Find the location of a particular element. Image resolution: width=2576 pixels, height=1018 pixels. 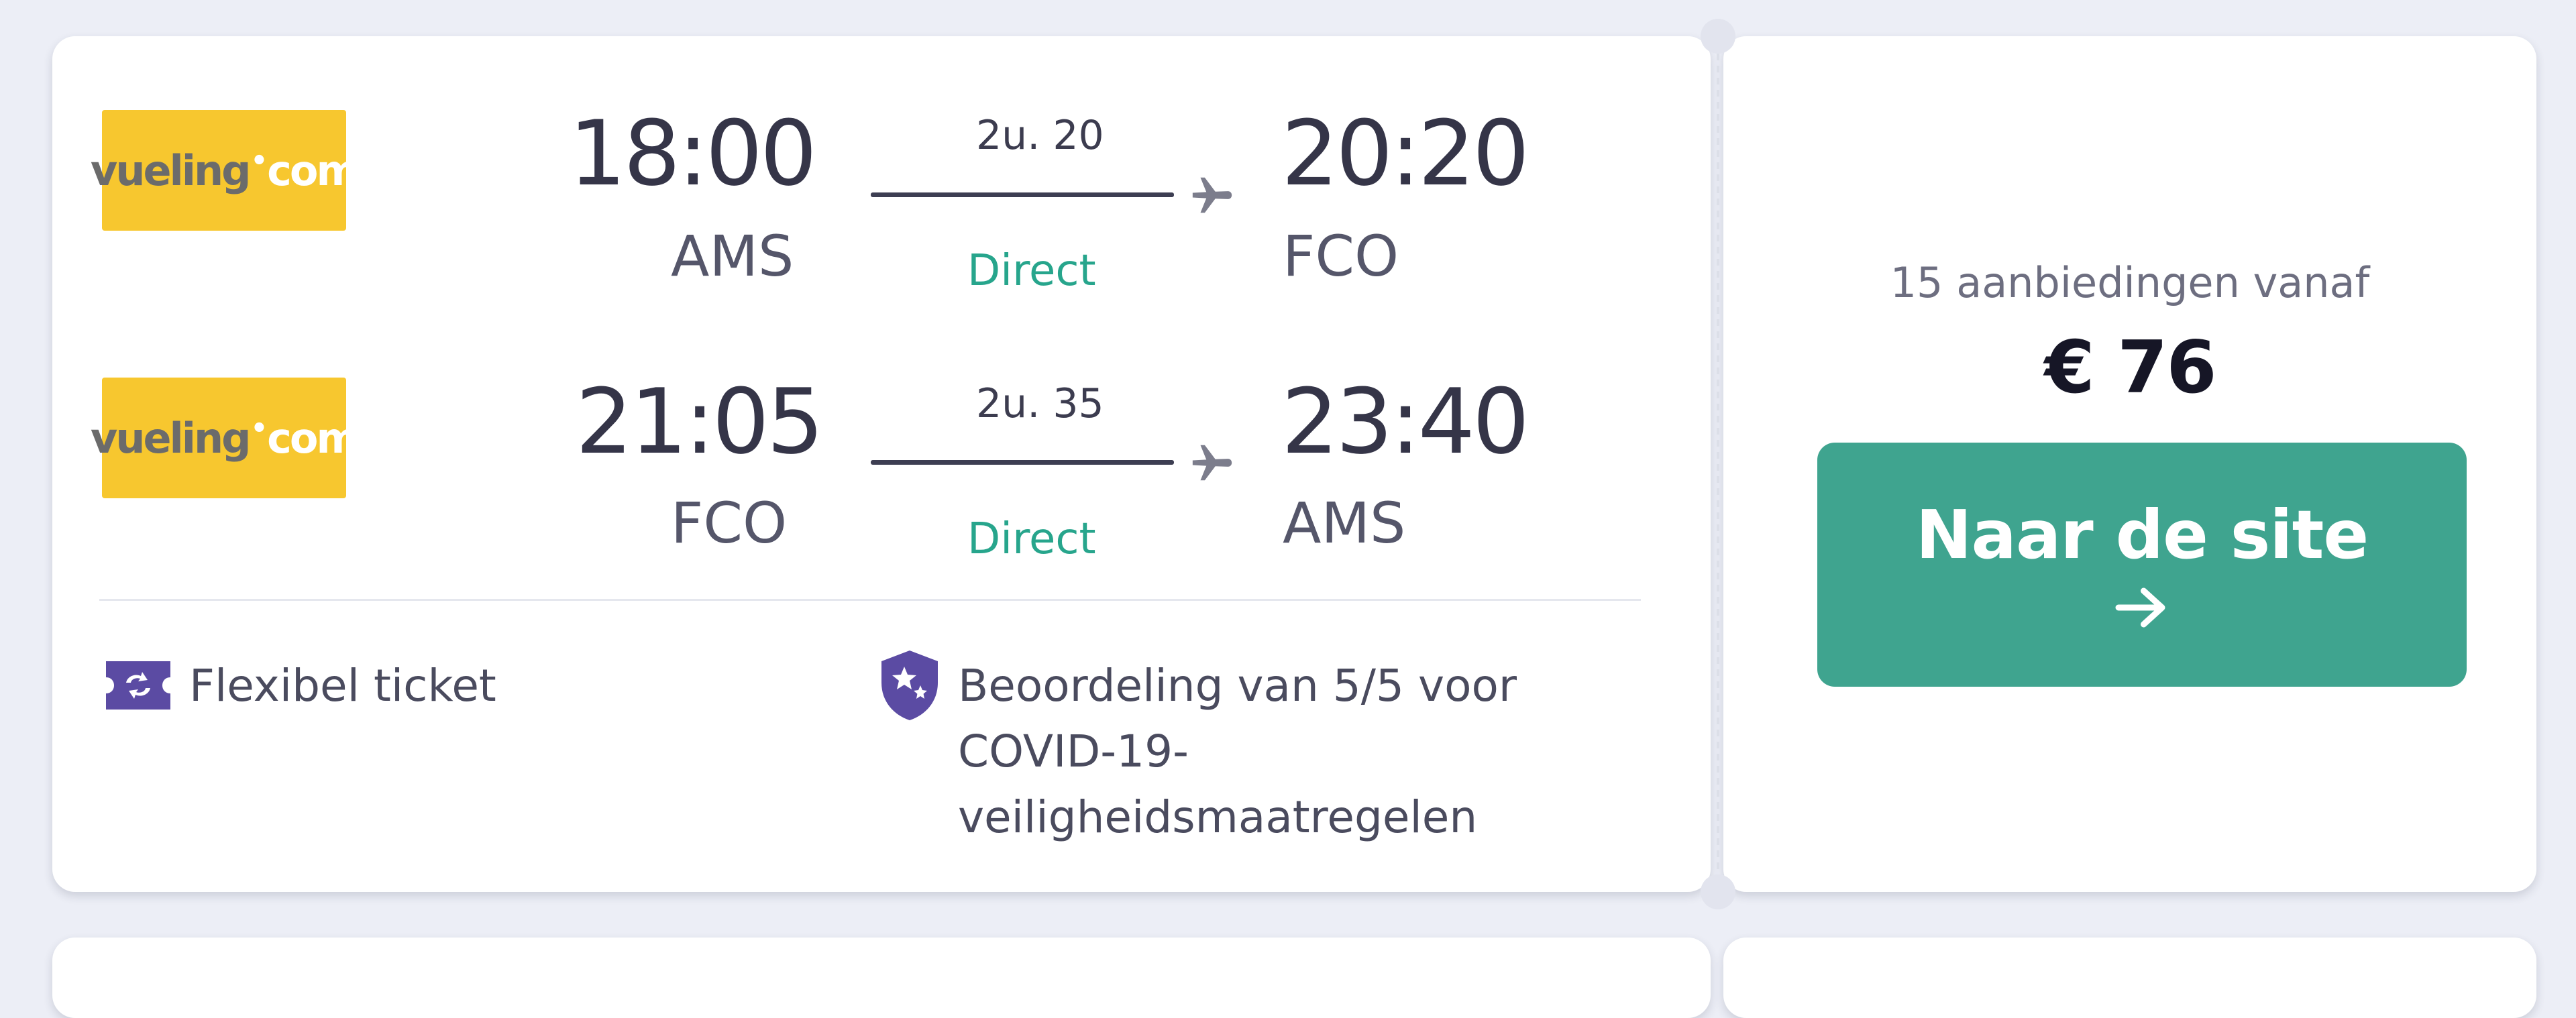

flight-duration: 2u. 35 is located at coordinates (1040, 403).